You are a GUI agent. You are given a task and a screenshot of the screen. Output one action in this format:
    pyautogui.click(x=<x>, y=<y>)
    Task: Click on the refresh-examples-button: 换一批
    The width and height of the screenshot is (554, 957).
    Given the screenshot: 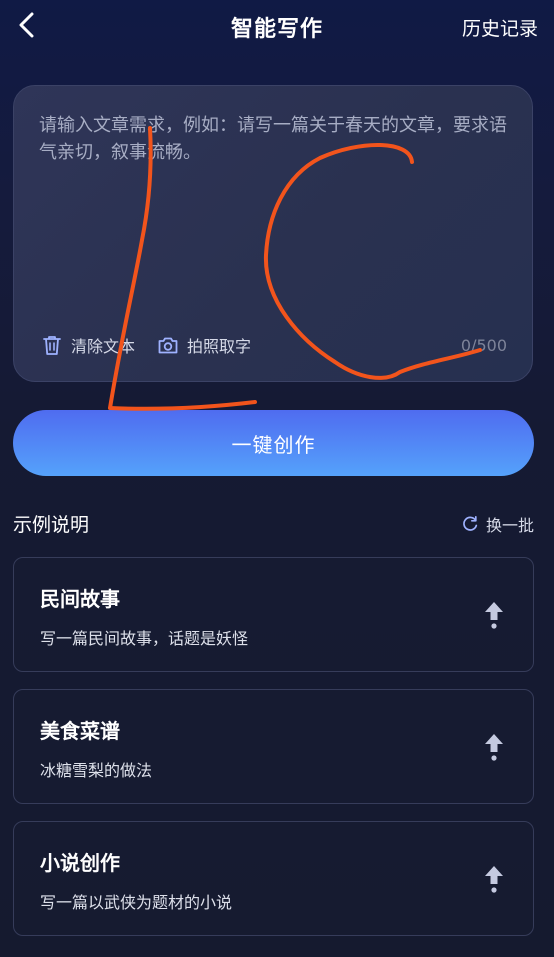 What is the action you would take?
    pyautogui.click(x=497, y=524)
    